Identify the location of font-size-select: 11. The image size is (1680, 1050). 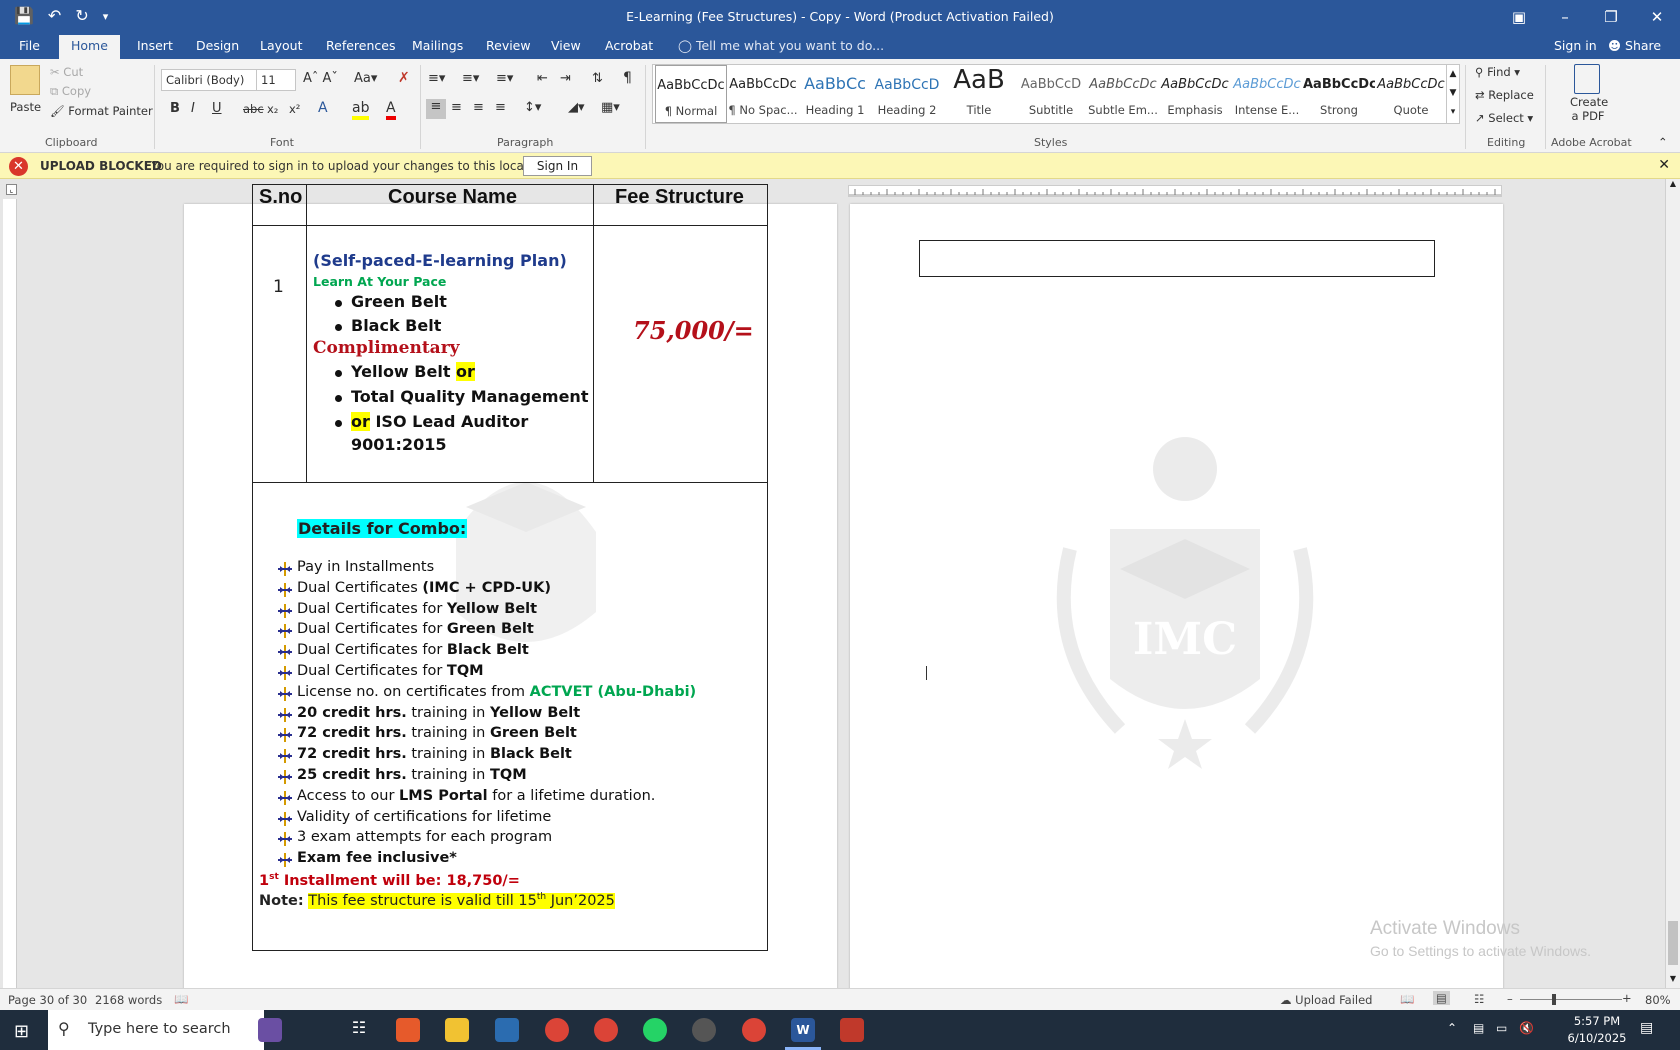
(276, 80).